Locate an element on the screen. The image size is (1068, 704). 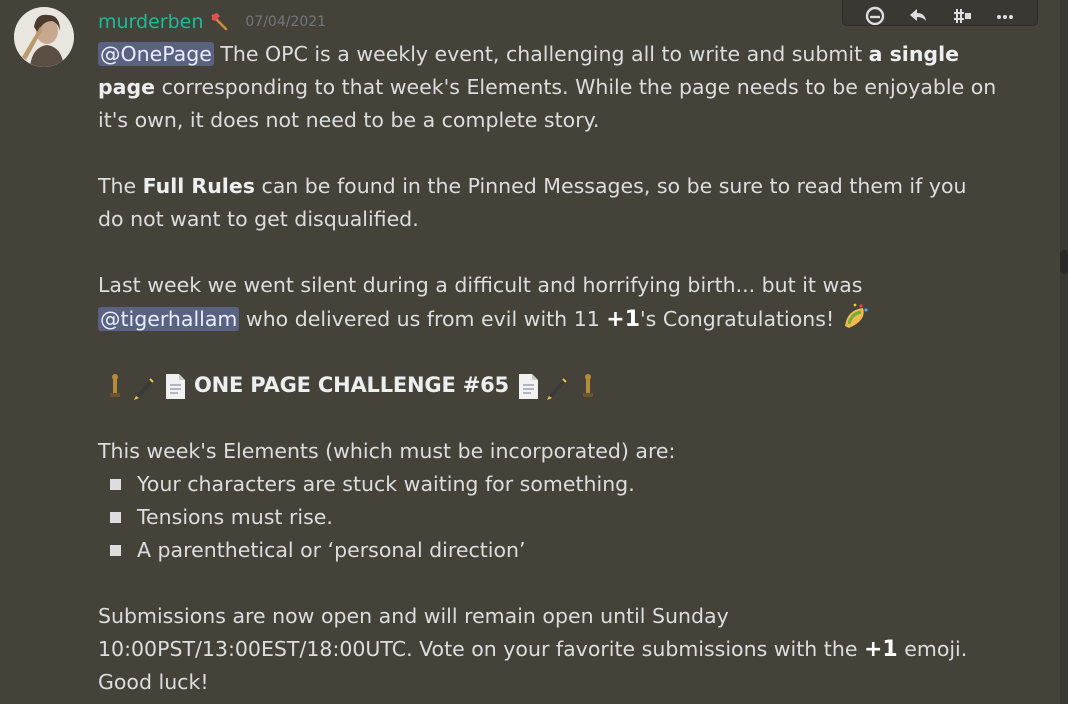
text-run: The is located at coordinates (120, 186).